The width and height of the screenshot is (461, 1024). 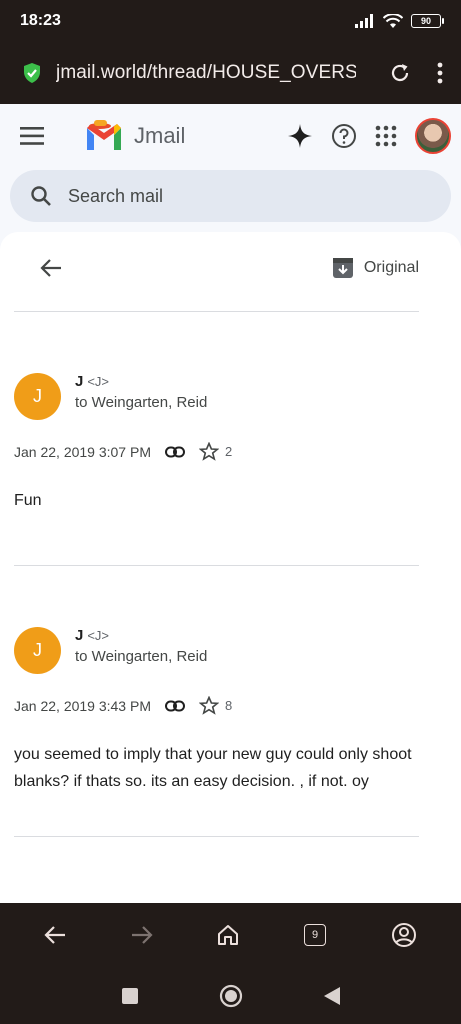 I want to click on message-date: Jan 22, 2019 3:07 PM, so click(x=82, y=451).